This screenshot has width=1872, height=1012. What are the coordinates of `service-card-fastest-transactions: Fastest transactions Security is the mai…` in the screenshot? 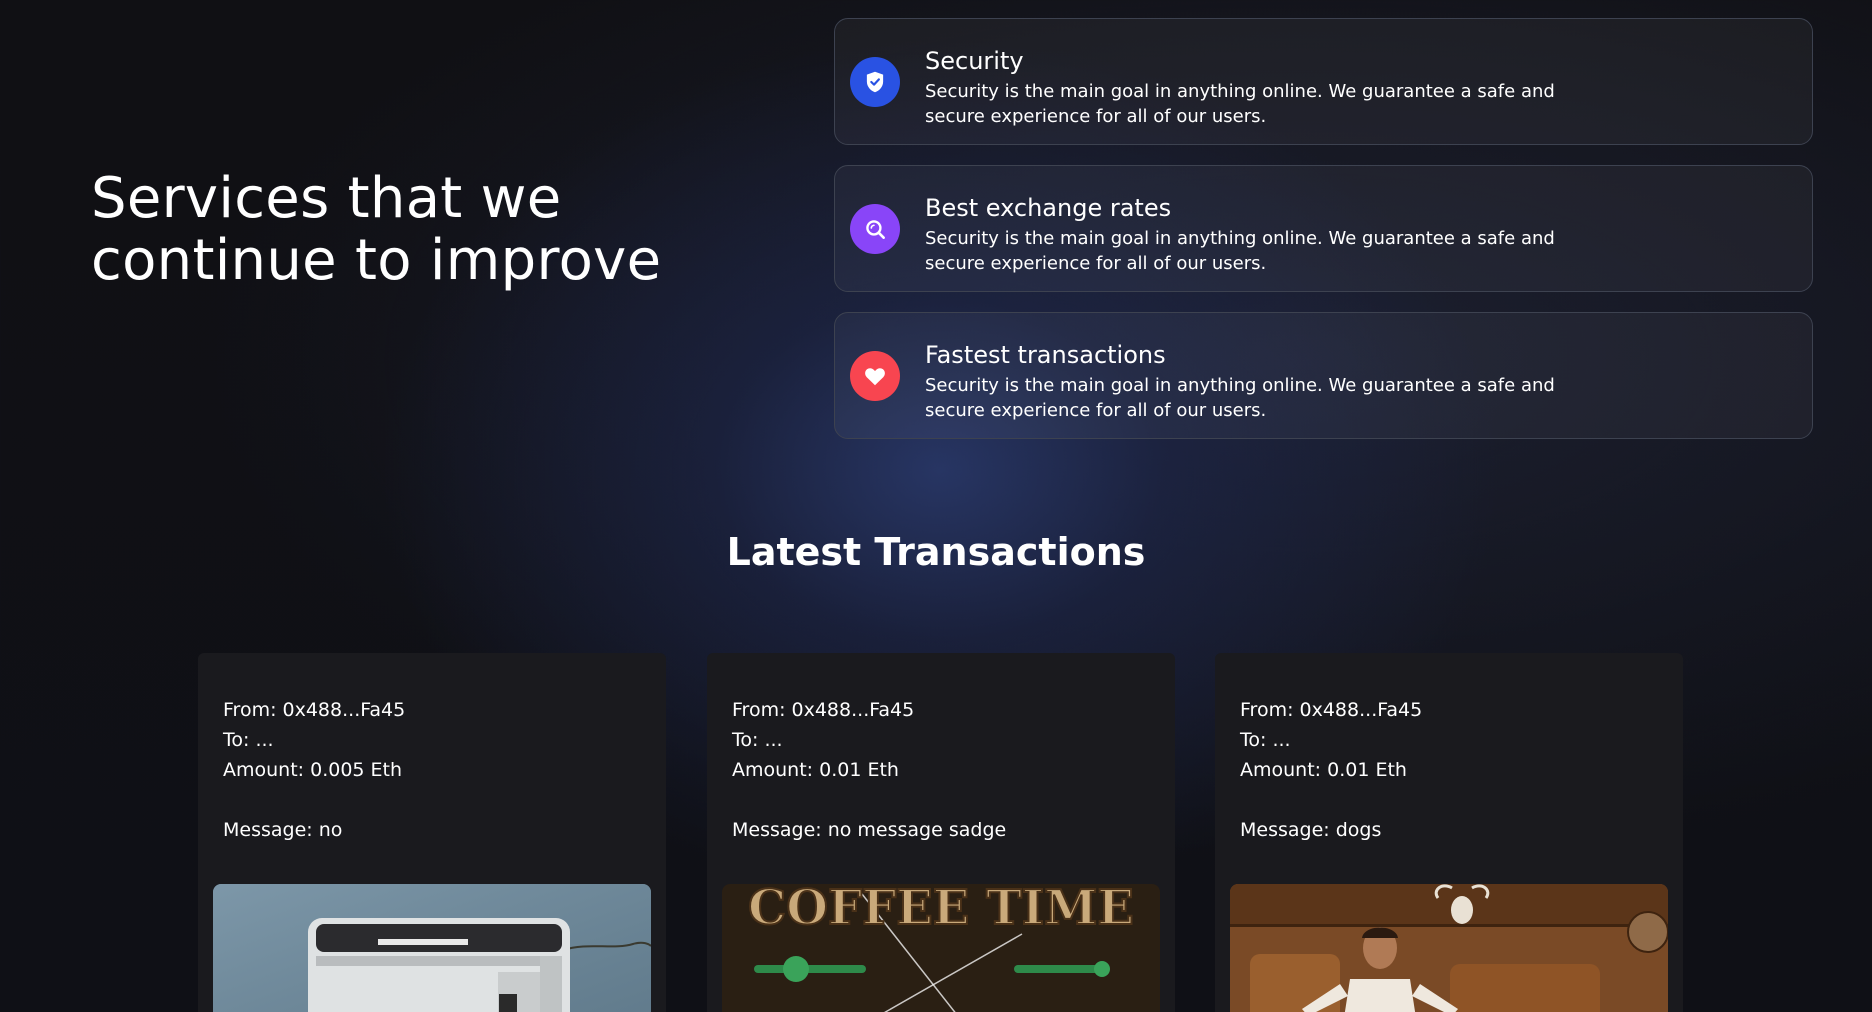 It's located at (1323, 375).